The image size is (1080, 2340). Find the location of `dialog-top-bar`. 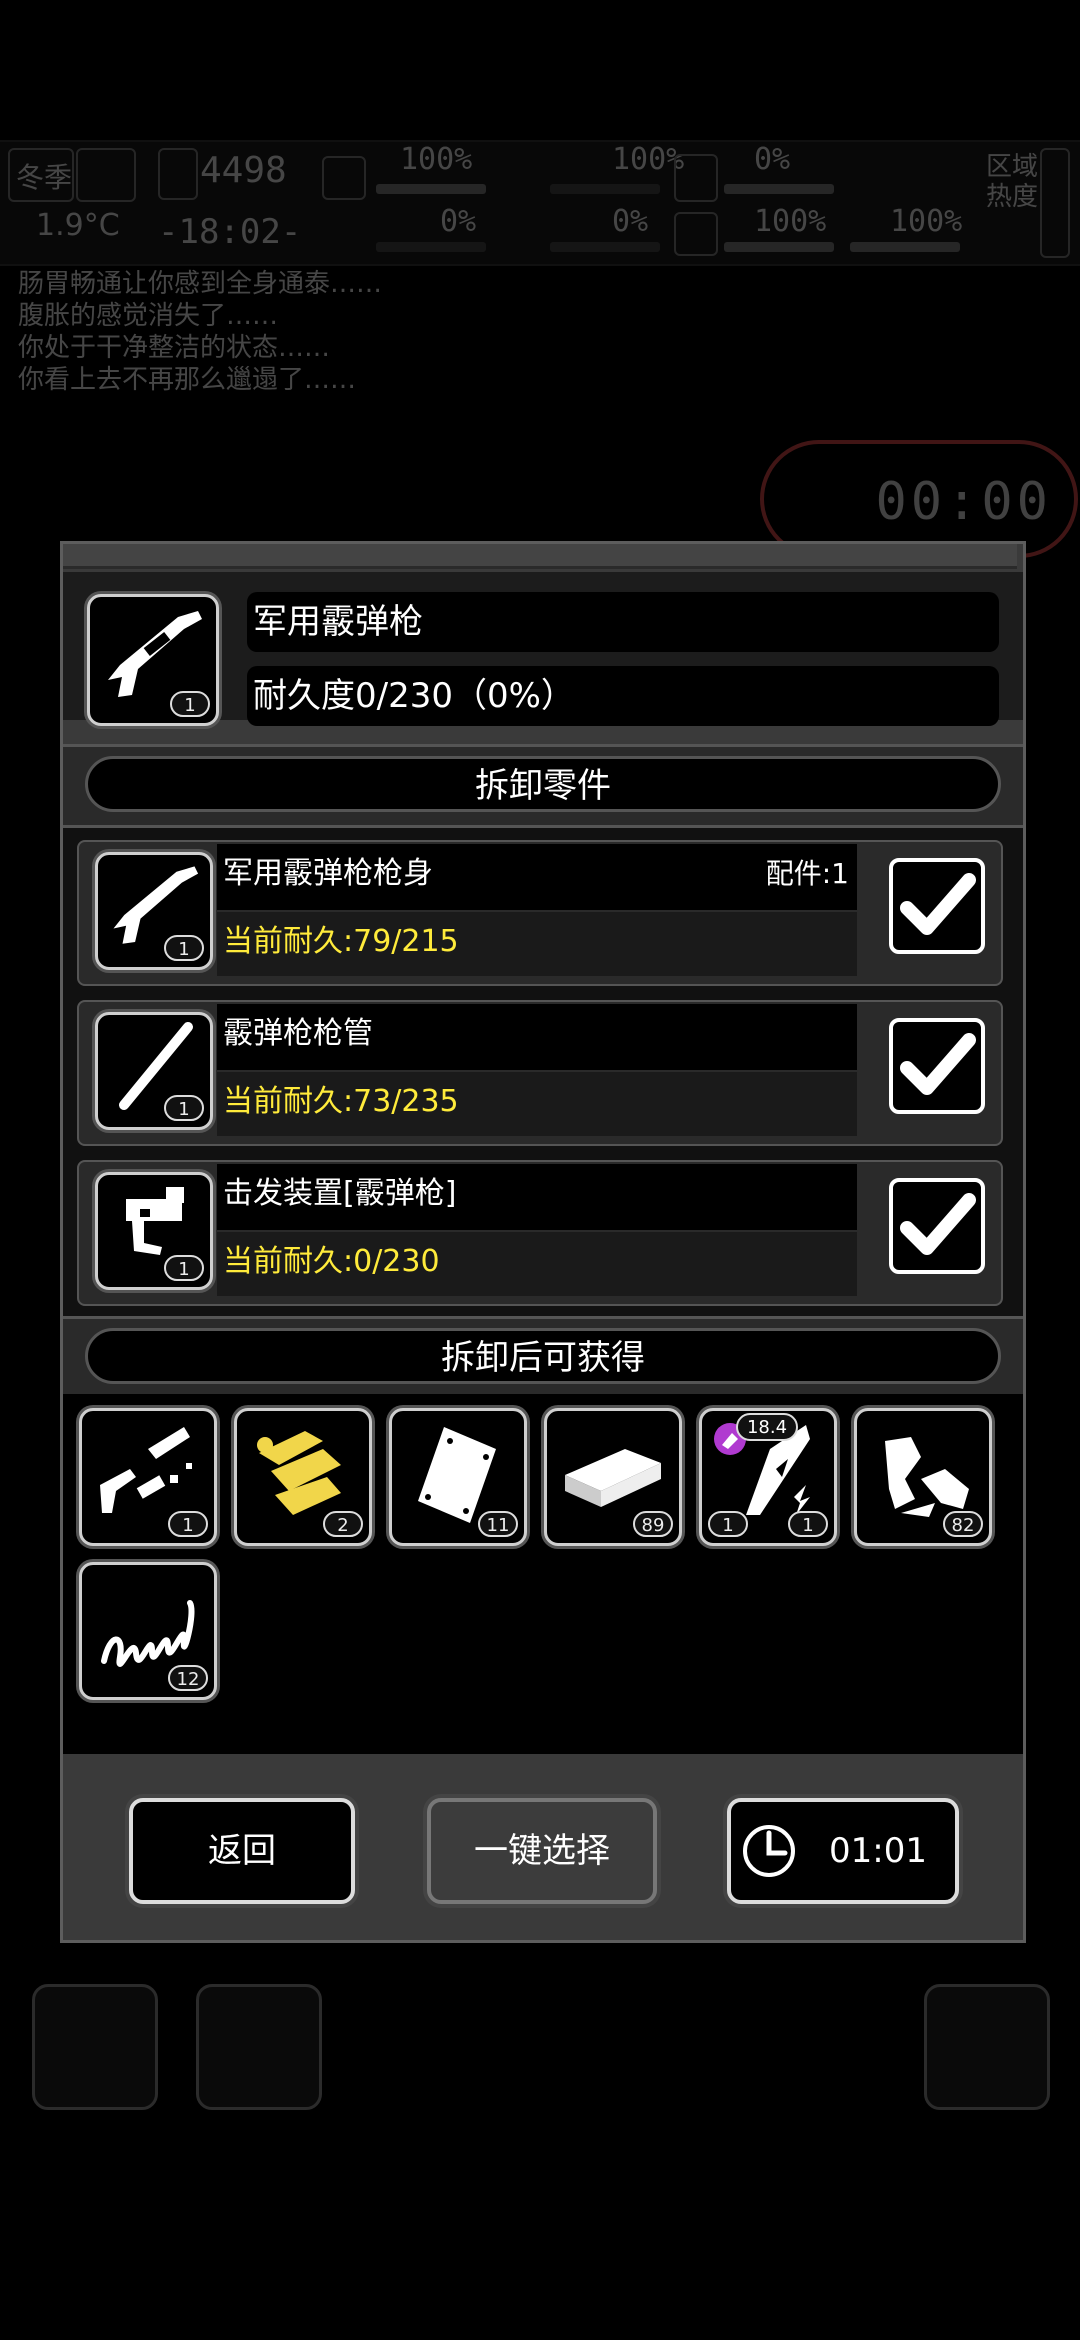

dialog-top-bar is located at coordinates (540, 556).